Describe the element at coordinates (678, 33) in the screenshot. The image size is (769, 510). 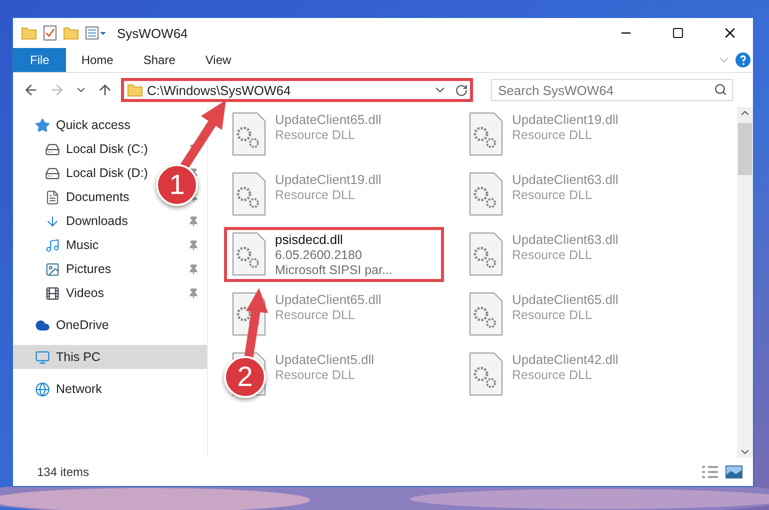
I see `maximize-icon` at that location.